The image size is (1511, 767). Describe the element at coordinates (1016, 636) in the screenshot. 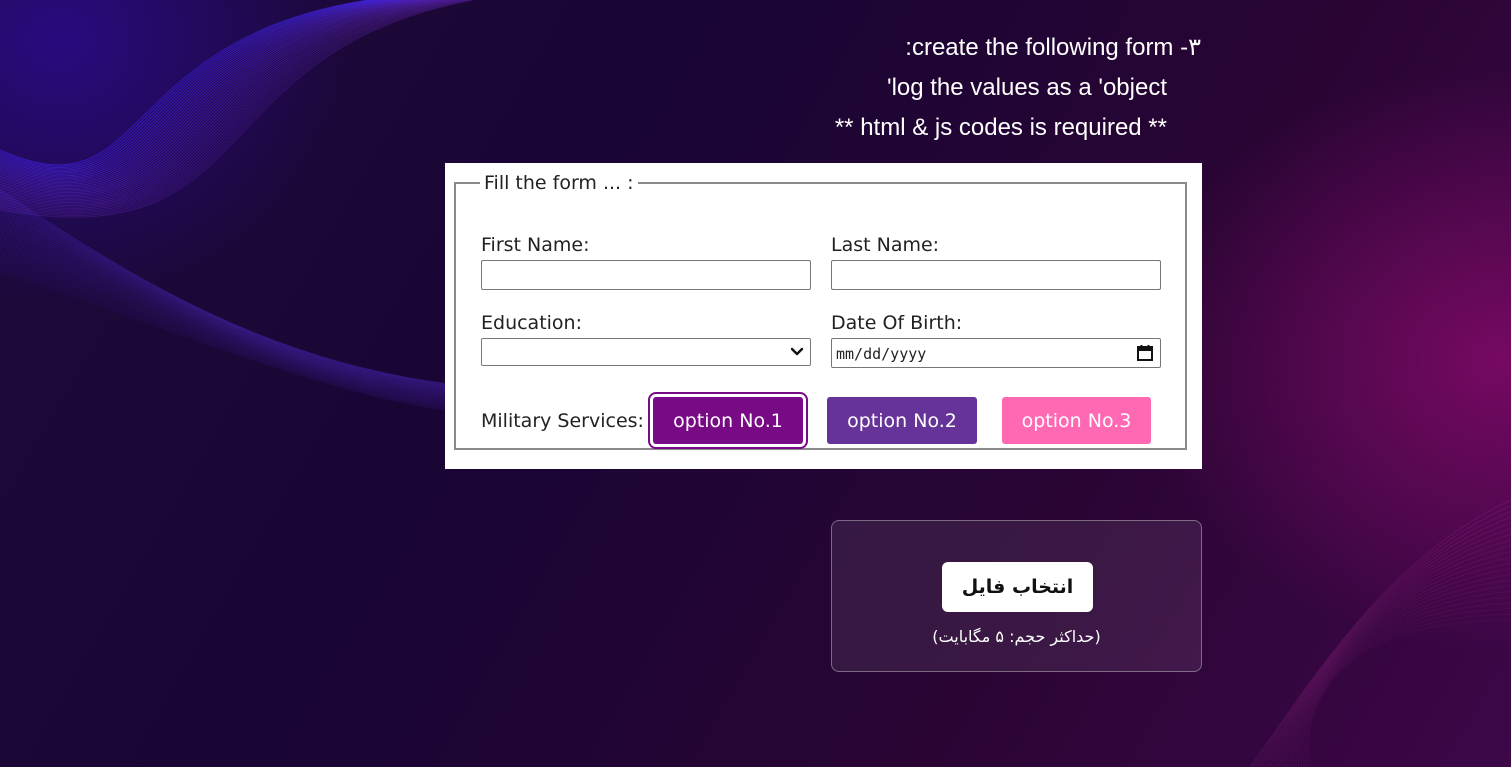

I see `max-size-hint: (حداکثر حجم: ۵ مگابایت)` at that location.